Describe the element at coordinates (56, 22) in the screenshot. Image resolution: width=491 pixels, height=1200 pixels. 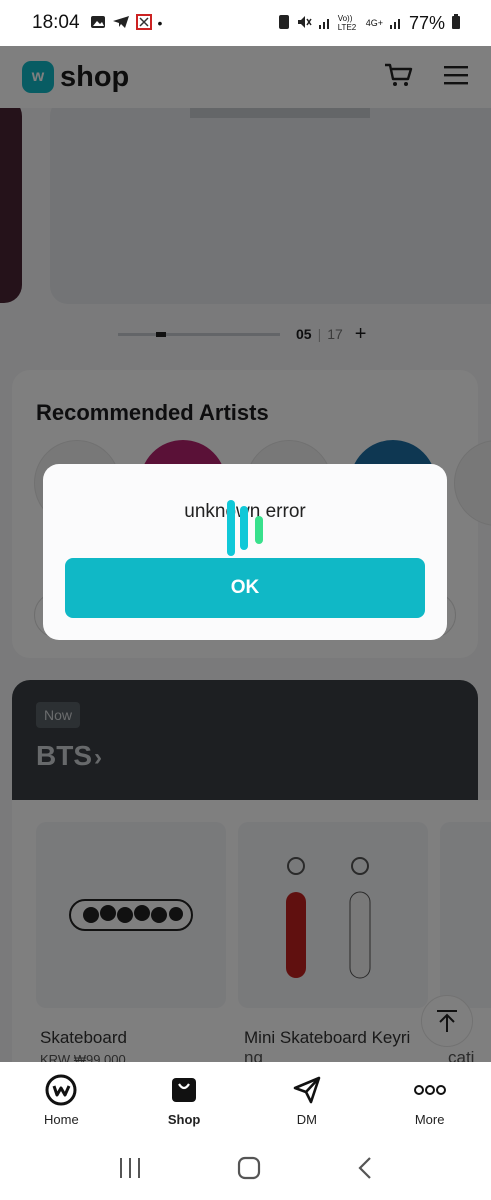
I see `status-time: 18:04` at that location.